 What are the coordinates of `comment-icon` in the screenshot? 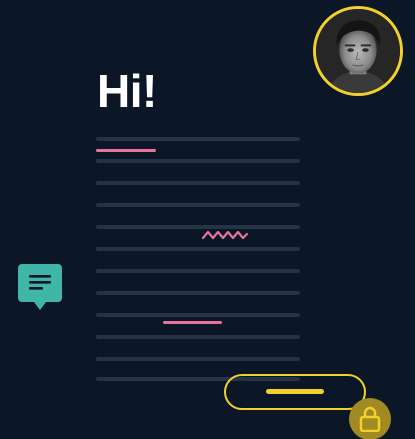 It's located at (40, 287).